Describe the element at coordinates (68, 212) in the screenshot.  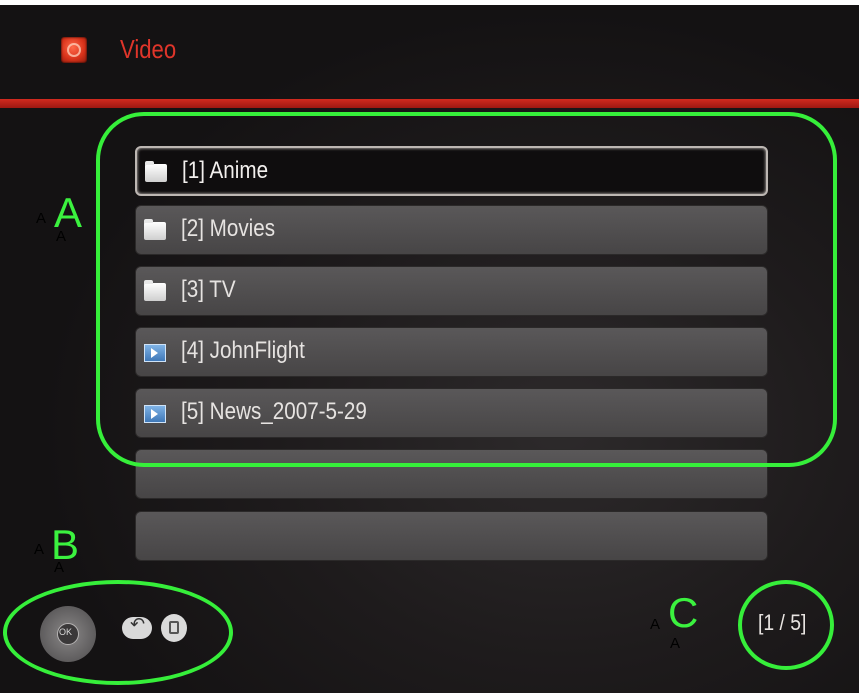
I see `callout-a-letter: A` at that location.